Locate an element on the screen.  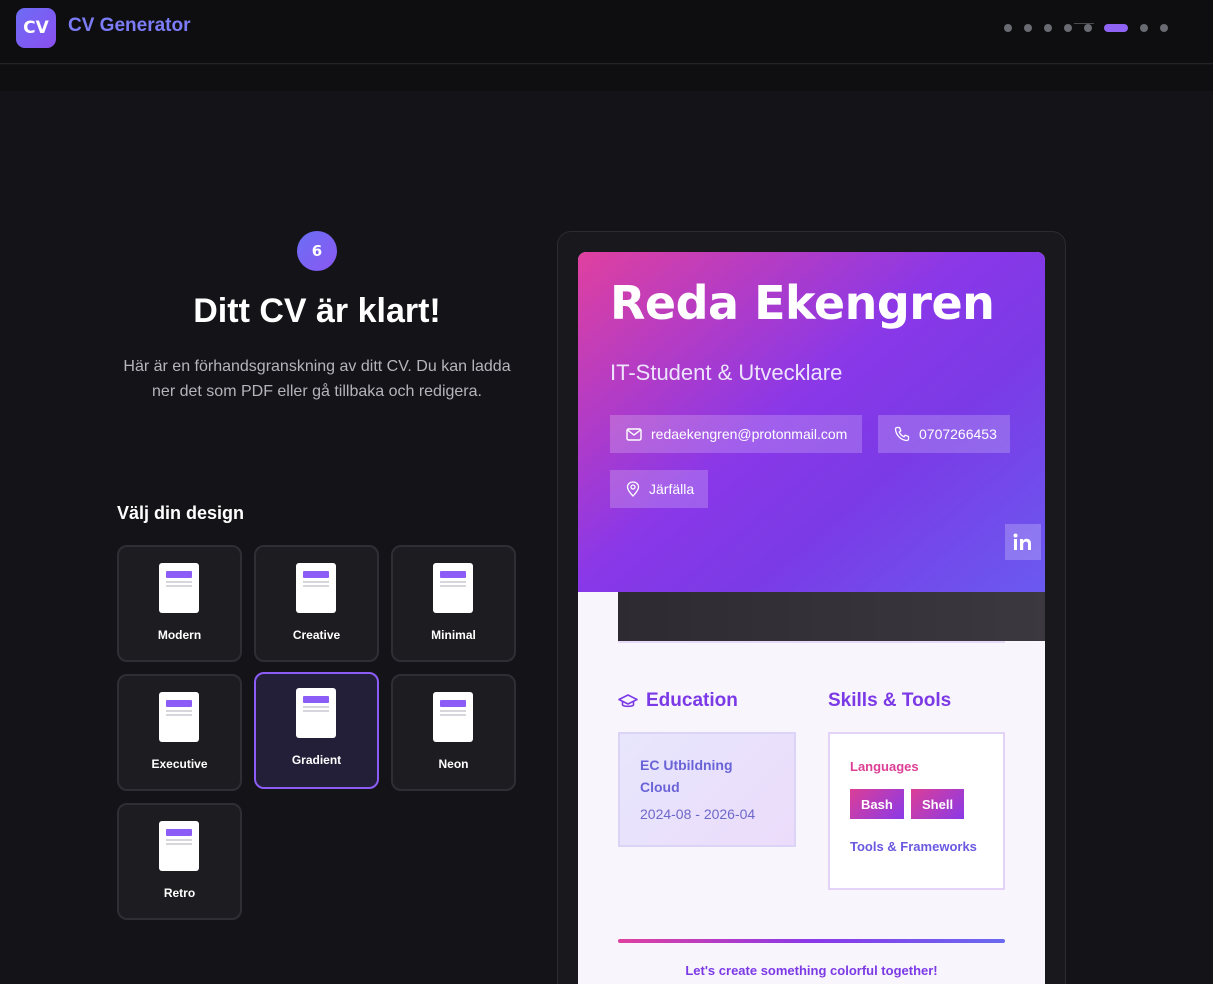
sub-header-strip is located at coordinates (606, 78).